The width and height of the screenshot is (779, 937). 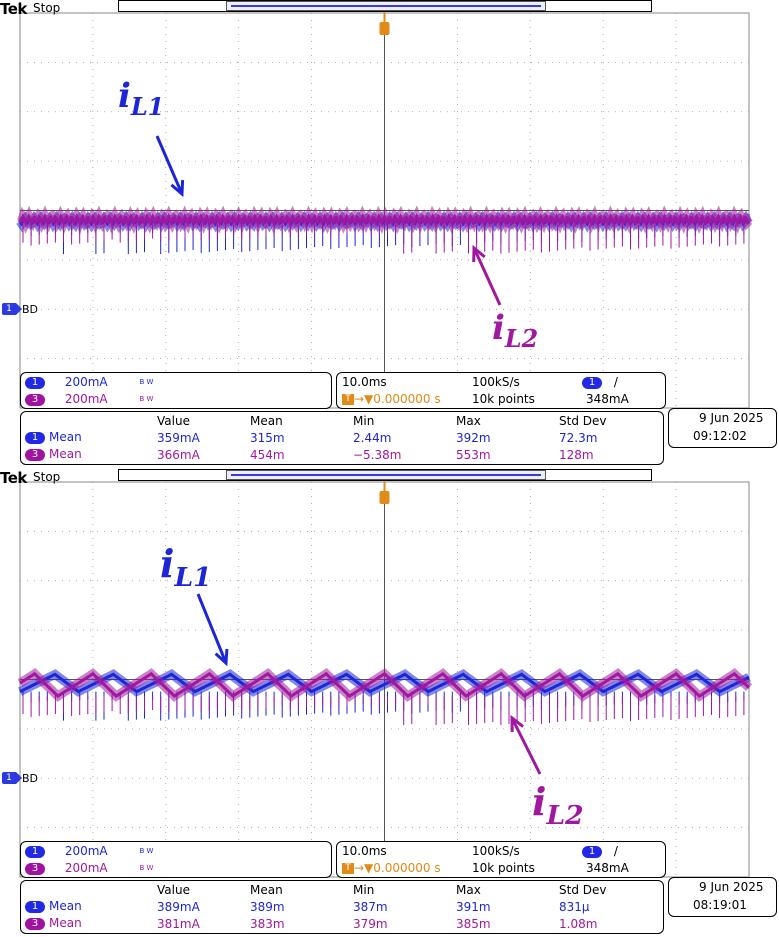 I want to click on meas-ch3-max: 553m, so click(x=473, y=455).